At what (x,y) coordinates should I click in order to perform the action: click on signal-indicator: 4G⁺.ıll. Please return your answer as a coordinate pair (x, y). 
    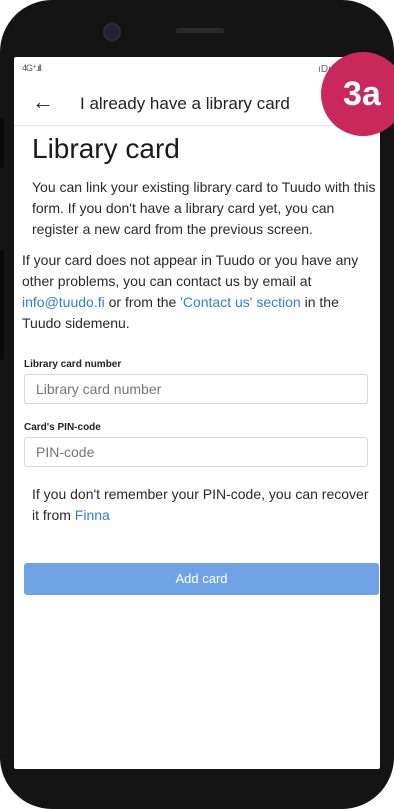
    Looking at the image, I should click on (32, 68).